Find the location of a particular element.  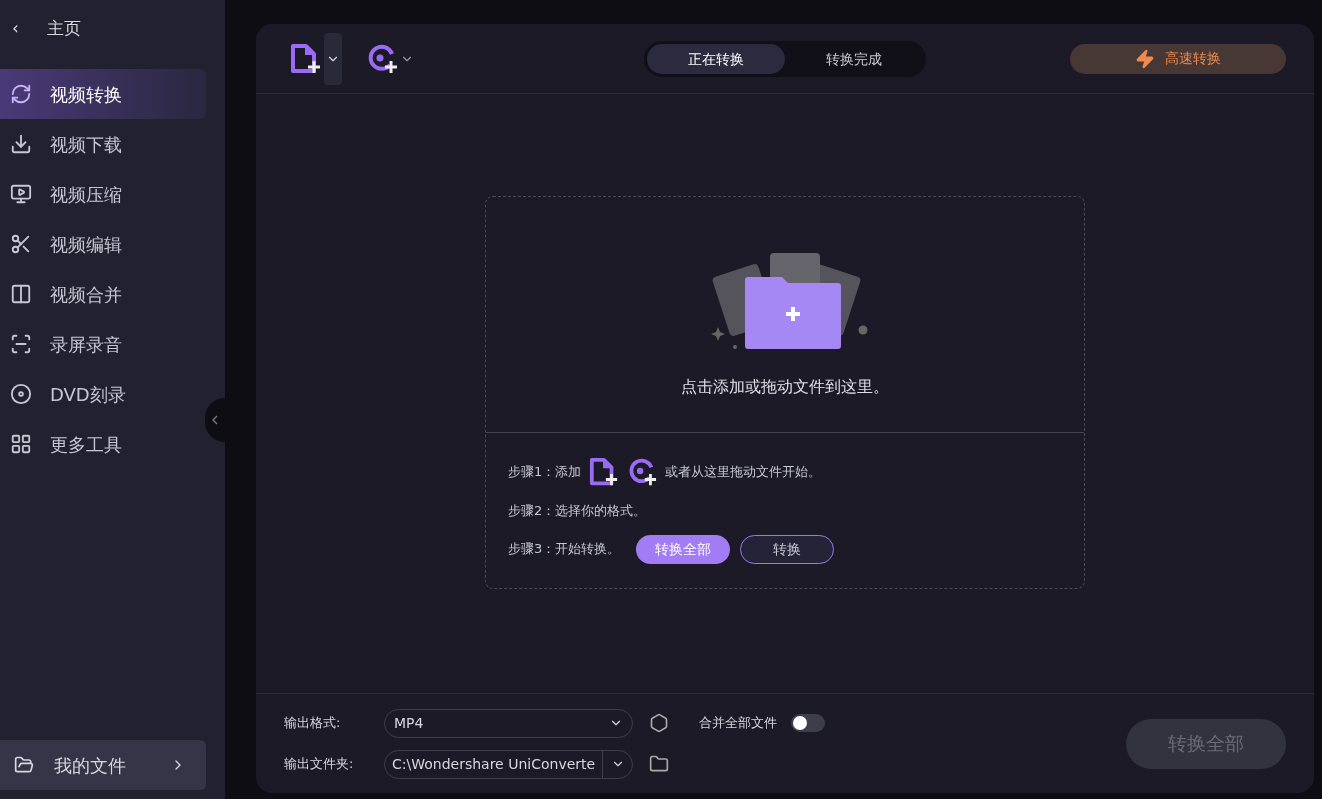

step-text: 步骤3：开始转换。 is located at coordinates (564, 549).